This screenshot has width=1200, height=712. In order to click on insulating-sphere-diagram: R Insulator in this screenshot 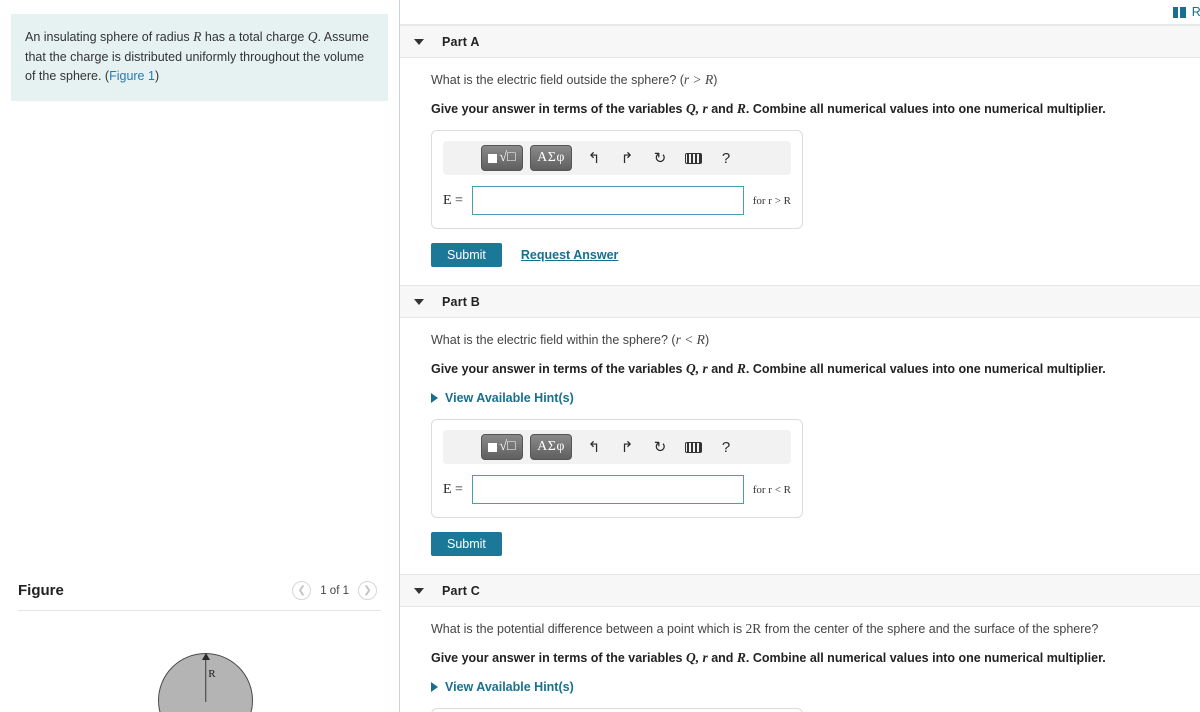, I will do `click(205, 682)`.